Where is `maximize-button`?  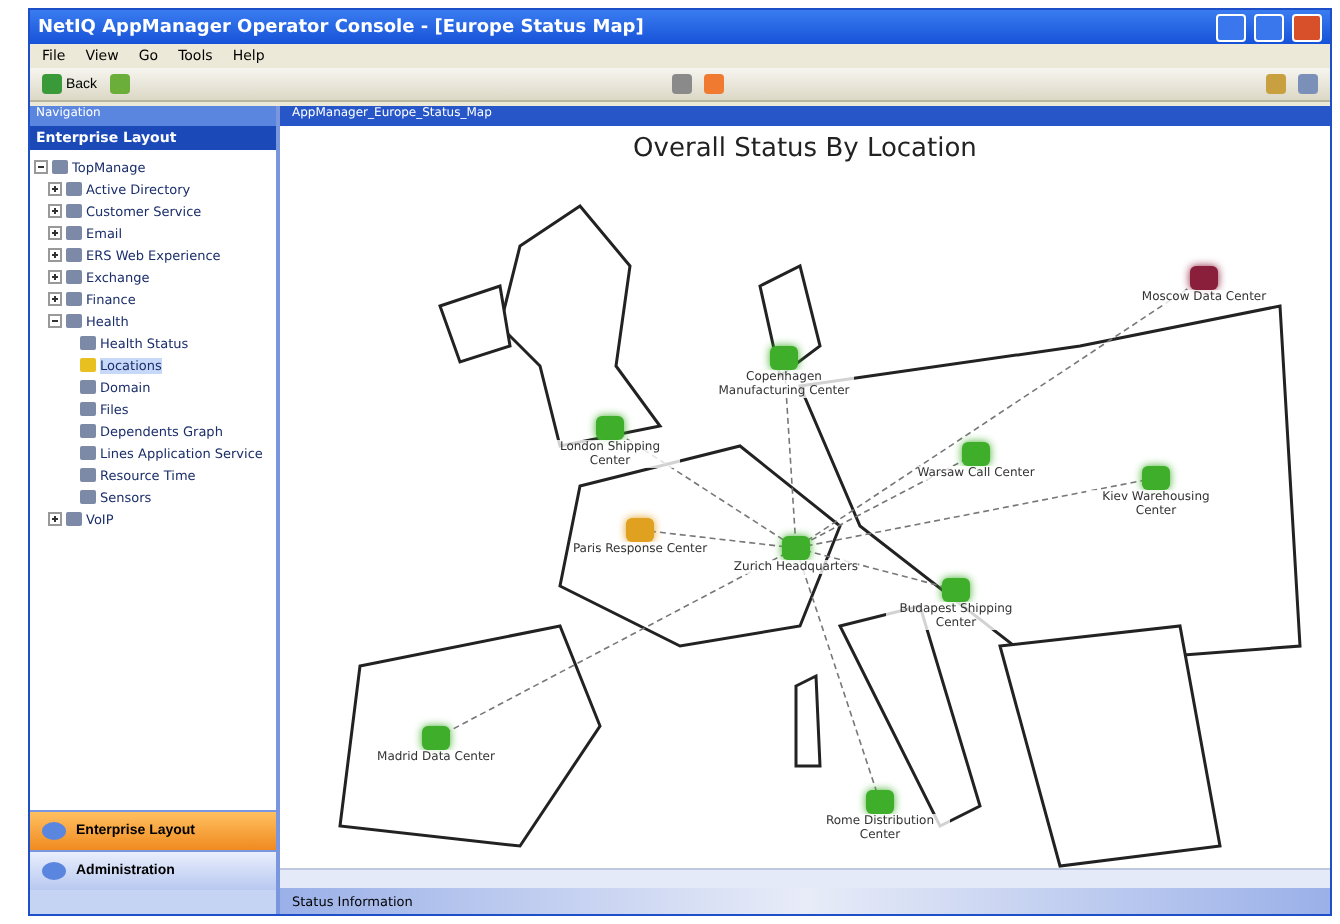
maximize-button is located at coordinates (1269, 27).